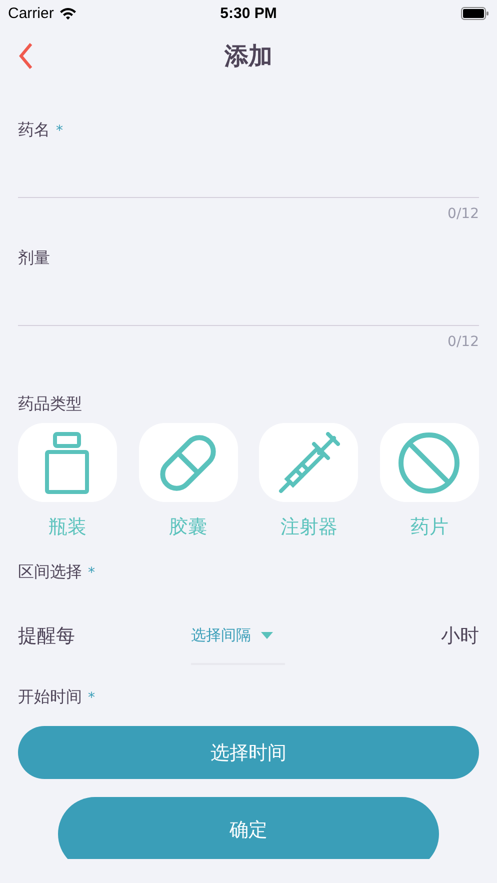  What do you see at coordinates (248, 56) in the screenshot?
I see `page-title: 添加` at bounding box center [248, 56].